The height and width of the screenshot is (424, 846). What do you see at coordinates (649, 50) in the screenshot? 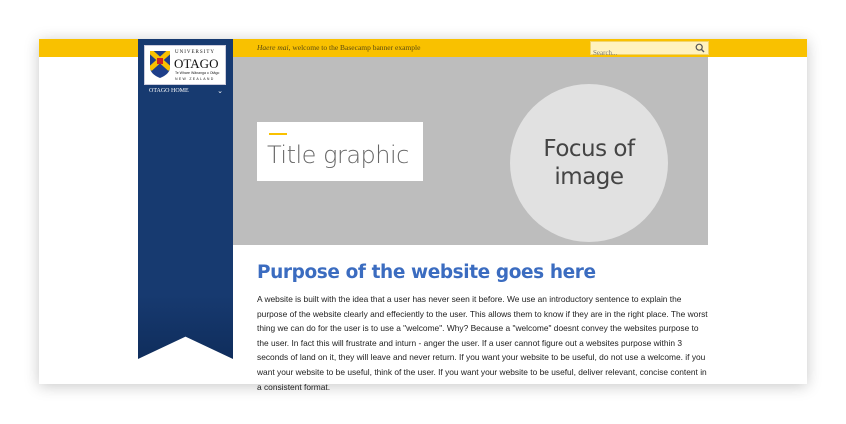
I see `search-box` at bounding box center [649, 50].